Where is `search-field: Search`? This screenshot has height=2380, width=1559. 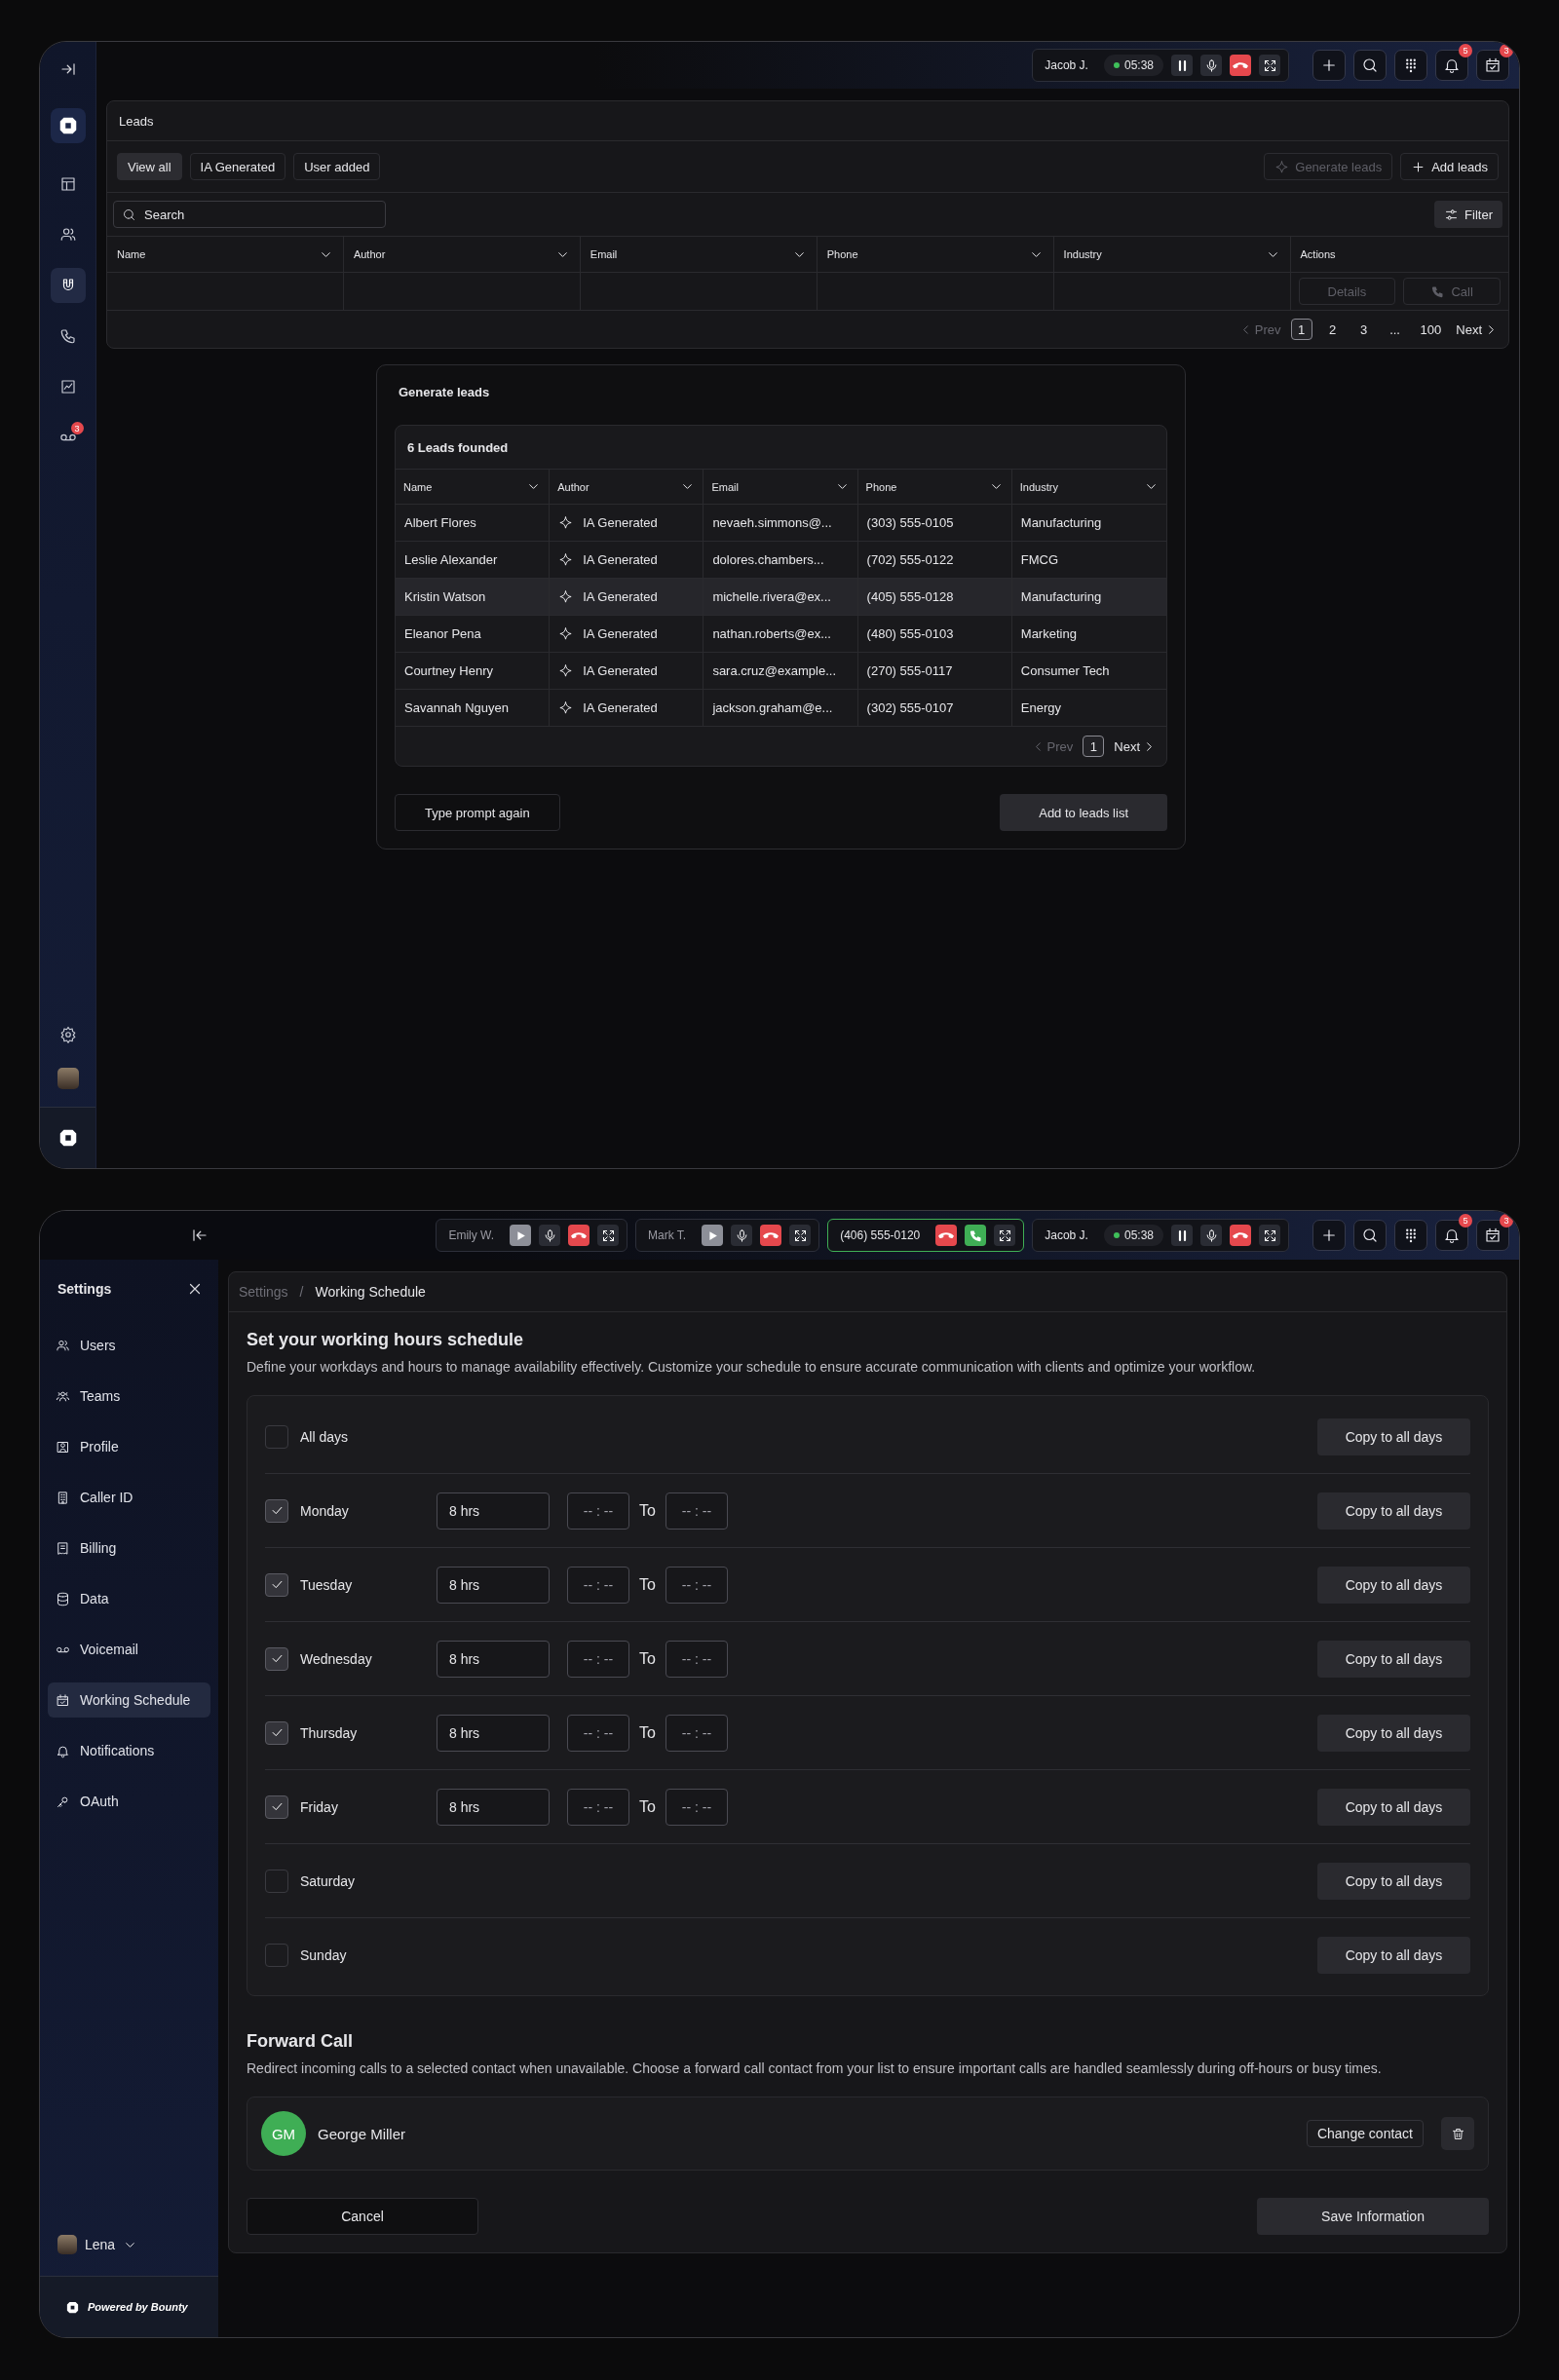
search-field: Search is located at coordinates (249, 214).